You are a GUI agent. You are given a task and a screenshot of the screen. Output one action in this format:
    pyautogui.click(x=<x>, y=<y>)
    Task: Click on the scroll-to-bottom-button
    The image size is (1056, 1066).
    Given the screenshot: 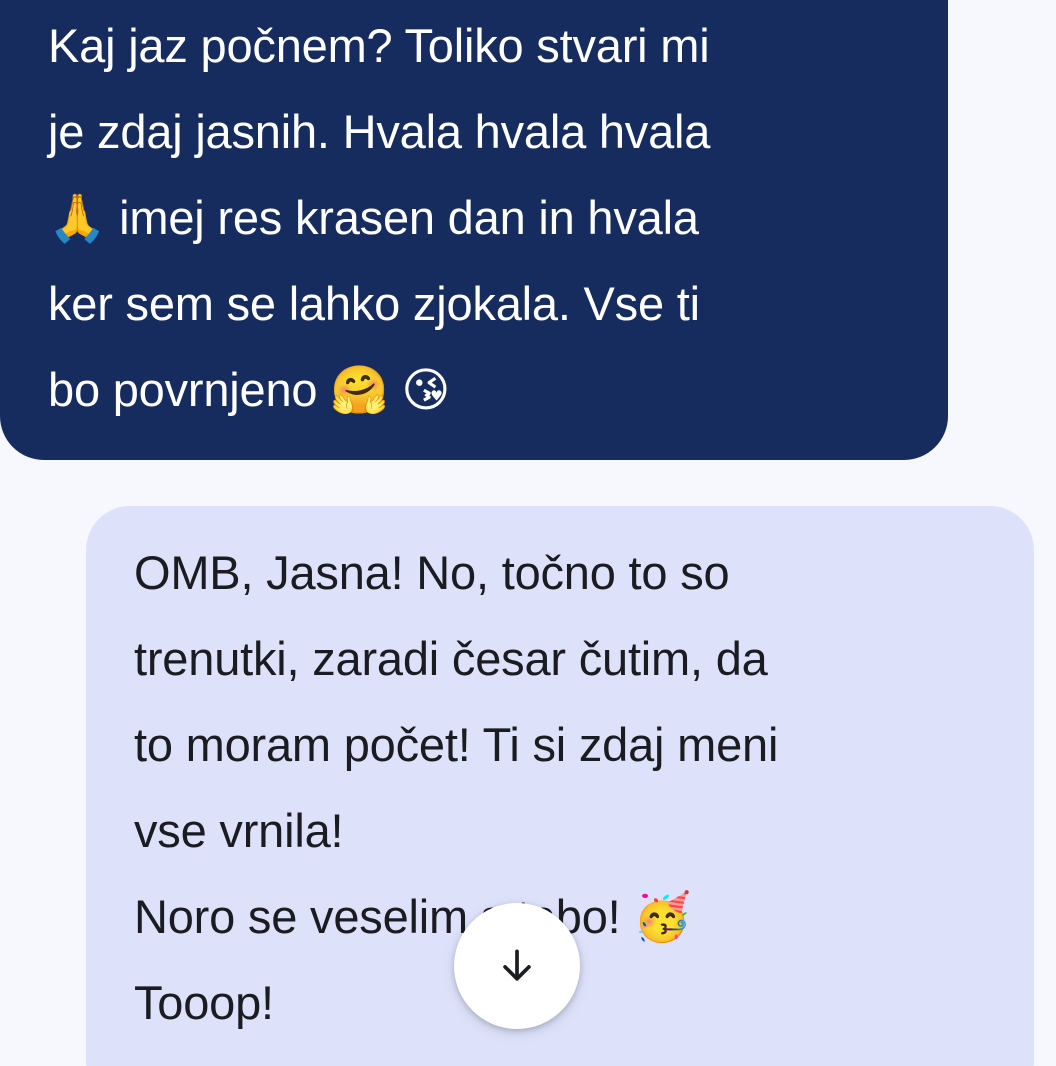 What is the action you would take?
    pyautogui.click(x=517, y=966)
    